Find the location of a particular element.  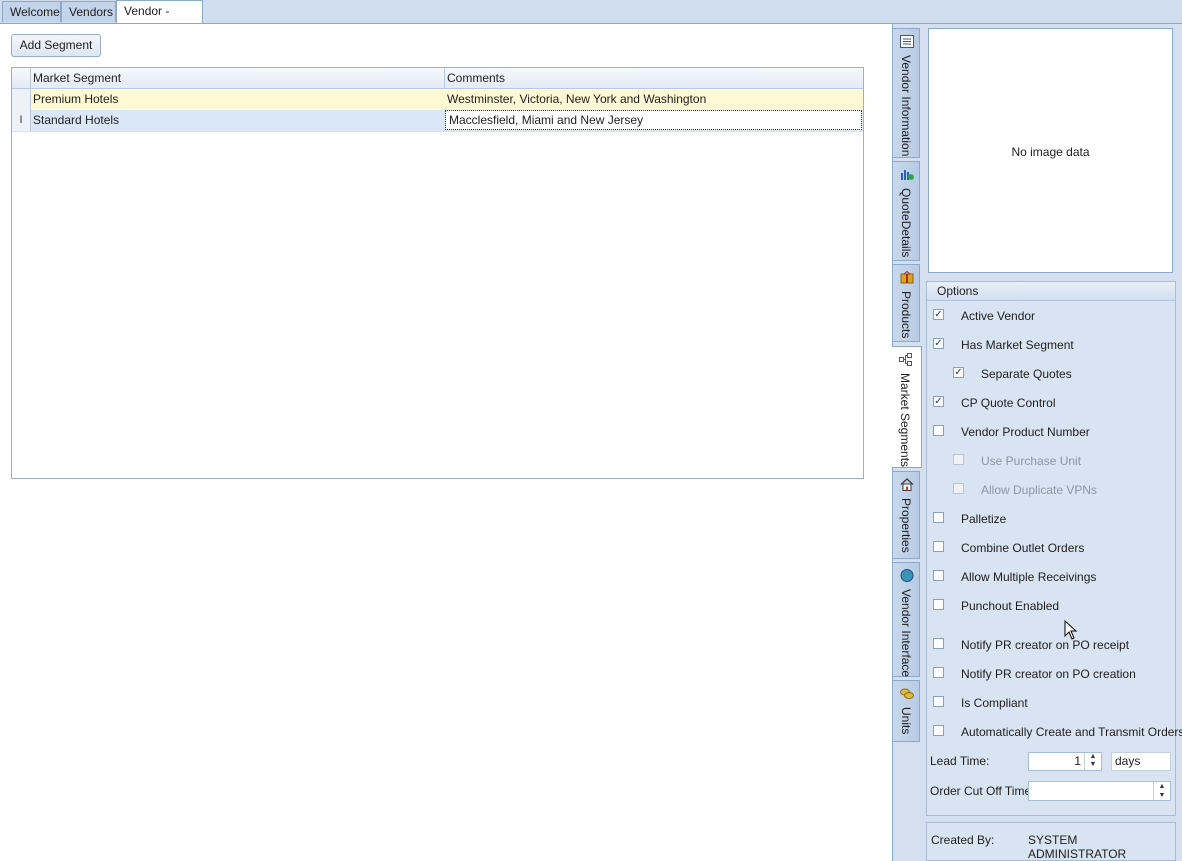

tab-welcome: Welcome is located at coordinates (31, 11).